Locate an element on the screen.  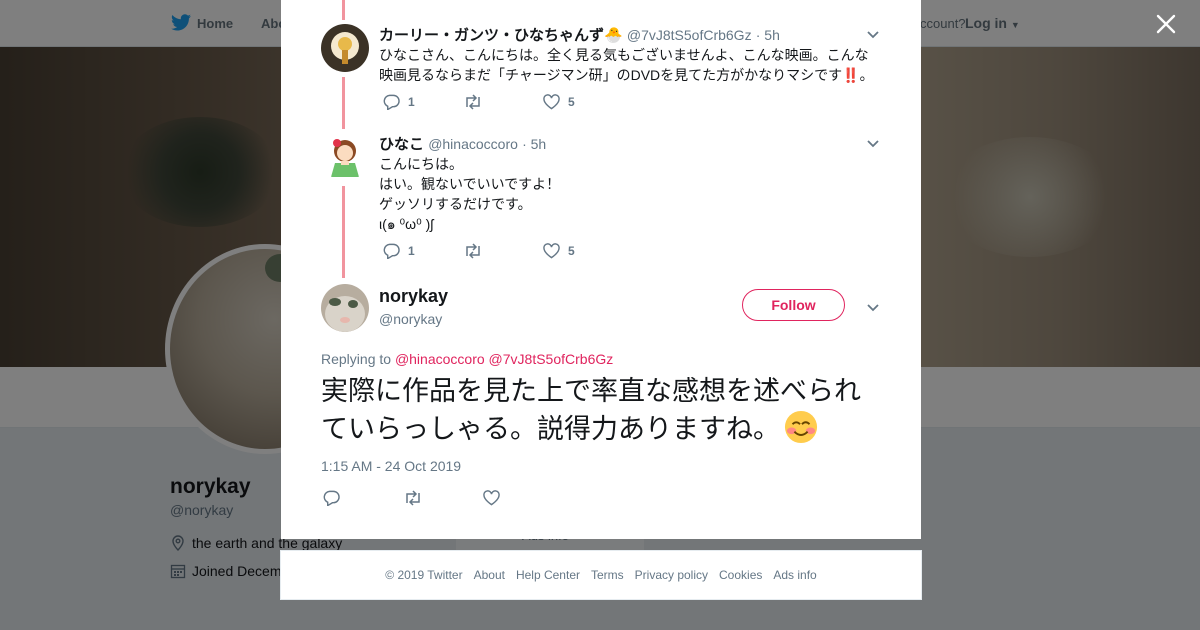
tweet-header: カーリー・ガンツ・ひなちゃんず🐣 @7vJ8tS5ofCrb6Gz · 5h is located at coordinates (579, 34).